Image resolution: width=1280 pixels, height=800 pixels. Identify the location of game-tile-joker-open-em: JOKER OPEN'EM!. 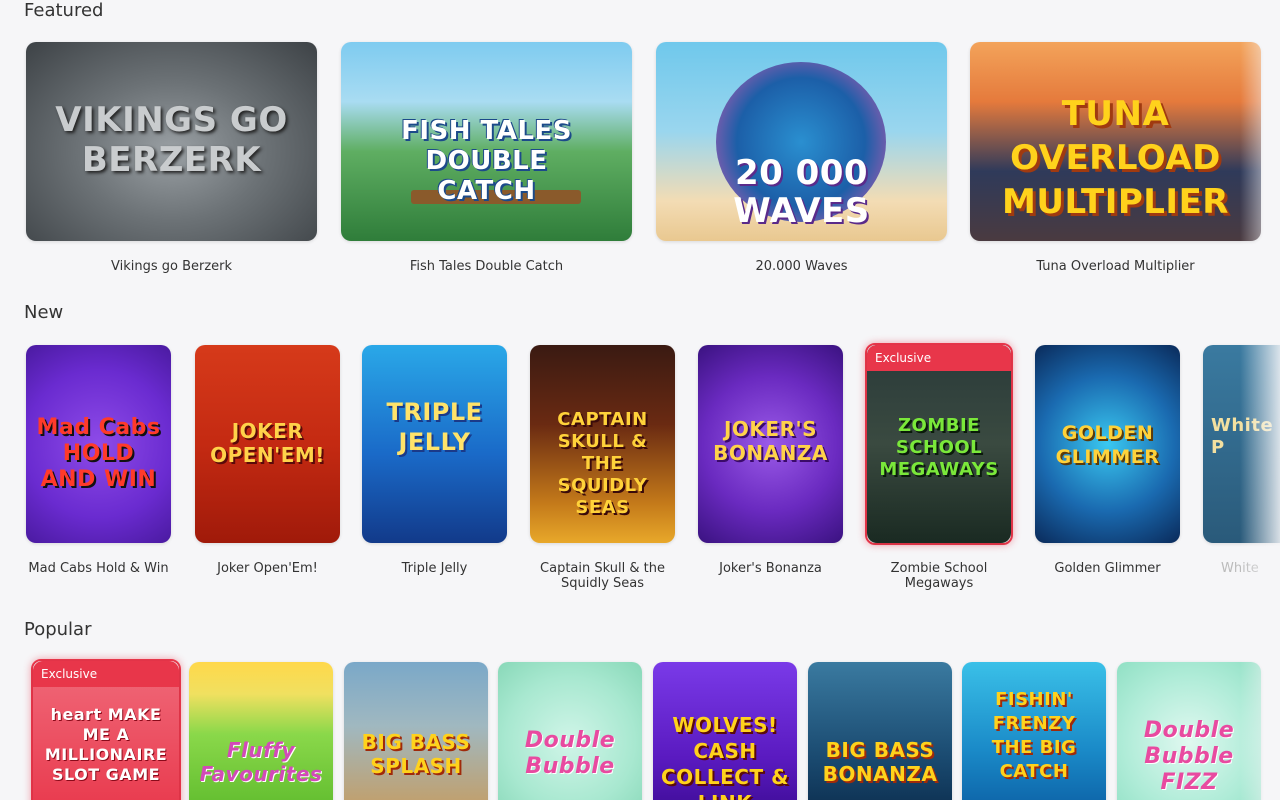
(267, 444).